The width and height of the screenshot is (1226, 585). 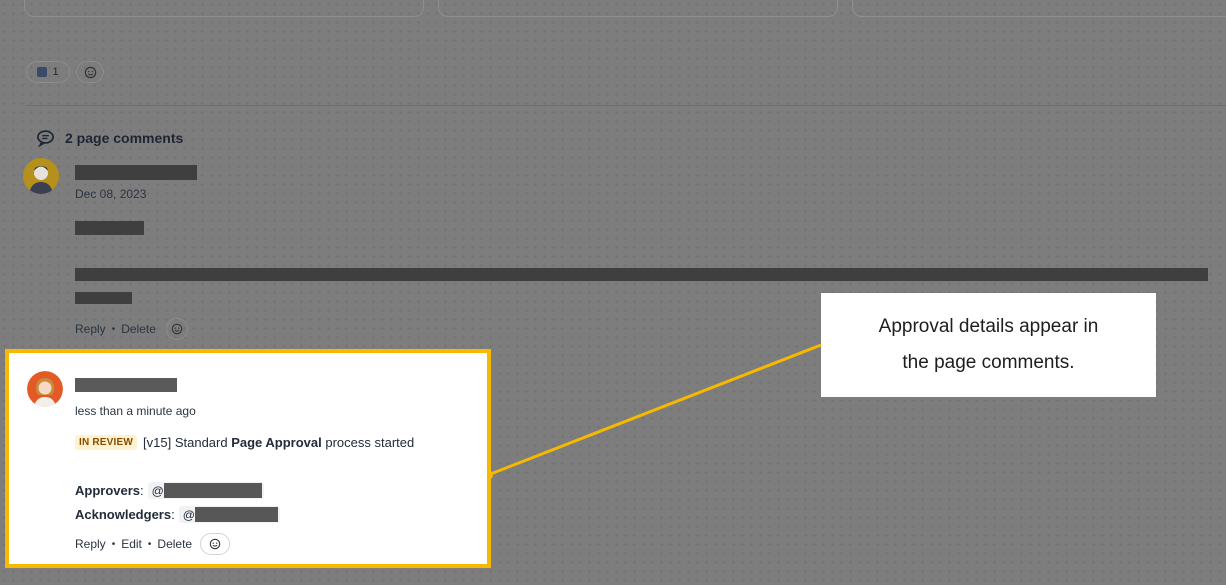 I want to click on callout-line-2: the page comments., so click(x=988, y=362).